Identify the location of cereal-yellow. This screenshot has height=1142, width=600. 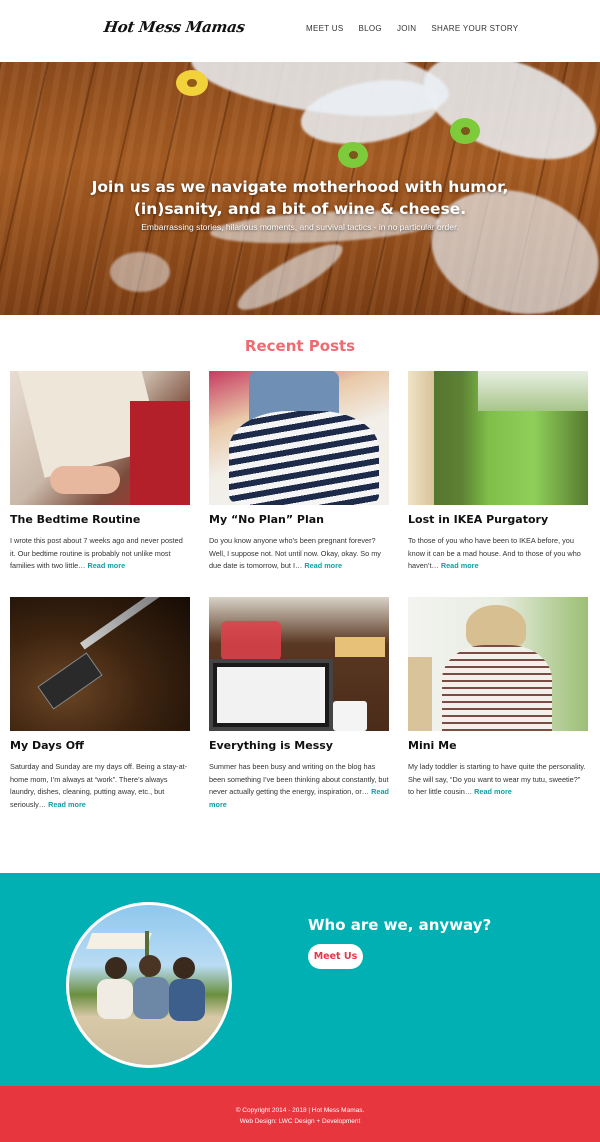
(192, 83).